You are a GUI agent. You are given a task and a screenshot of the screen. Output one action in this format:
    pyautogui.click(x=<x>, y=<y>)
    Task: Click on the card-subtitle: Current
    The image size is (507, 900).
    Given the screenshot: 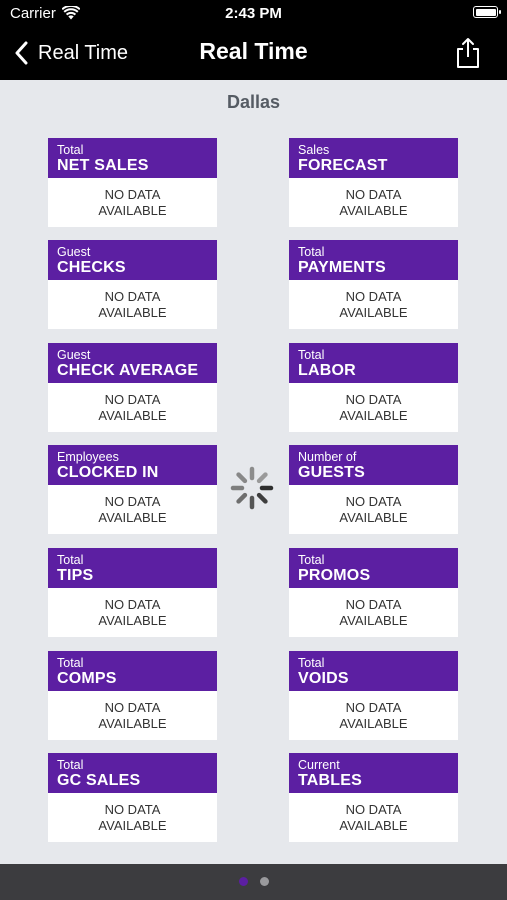 What is the action you would take?
    pyautogui.click(x=319, y=765)
    